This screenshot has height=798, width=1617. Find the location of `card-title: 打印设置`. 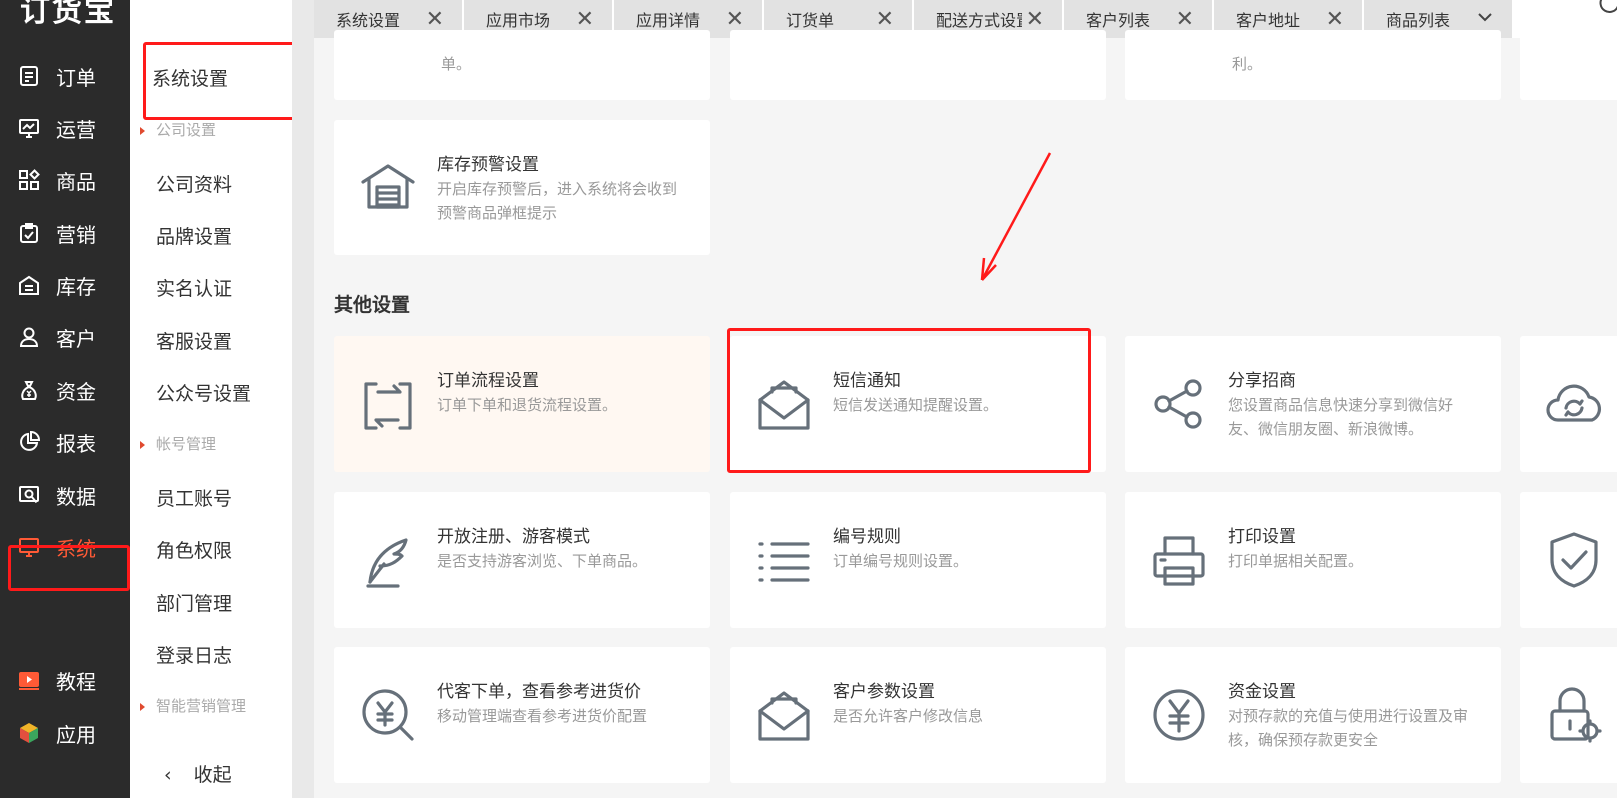

card-title: 打印设置 is located at coordinates (1262, 537).